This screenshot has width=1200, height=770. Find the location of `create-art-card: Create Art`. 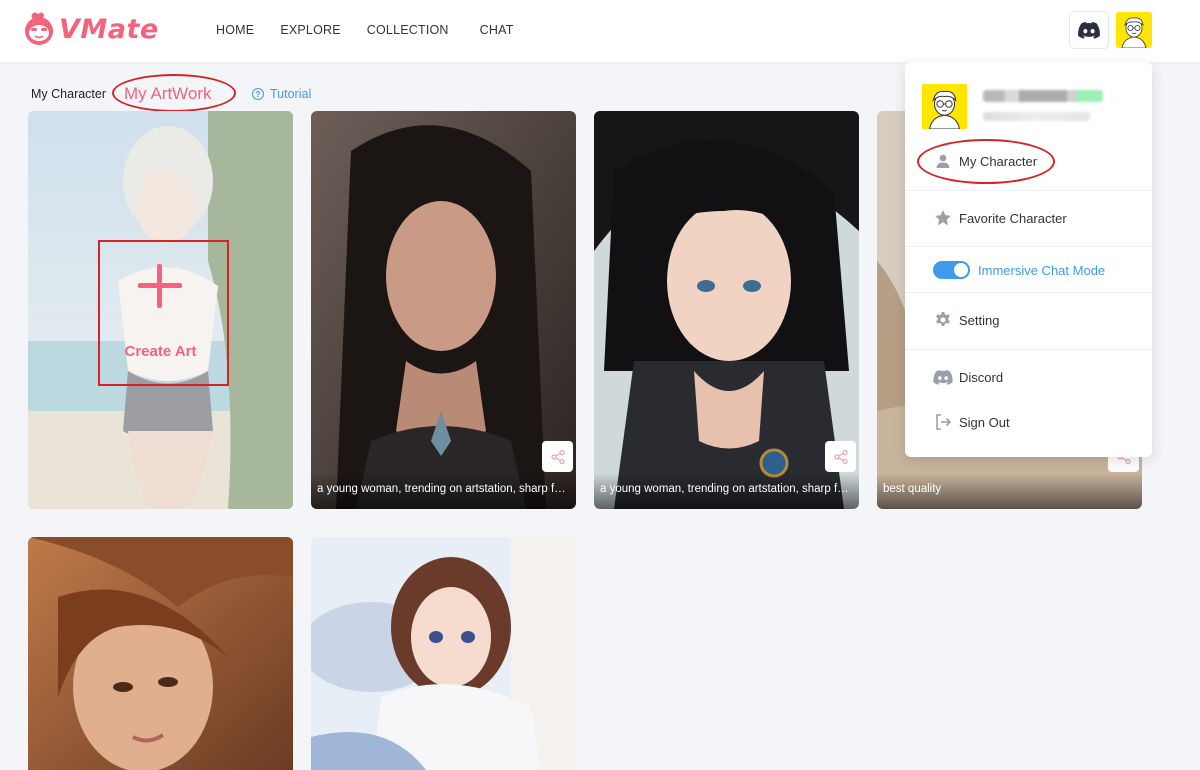

create-art-card: Create Art is located at coordinates (160, 310).